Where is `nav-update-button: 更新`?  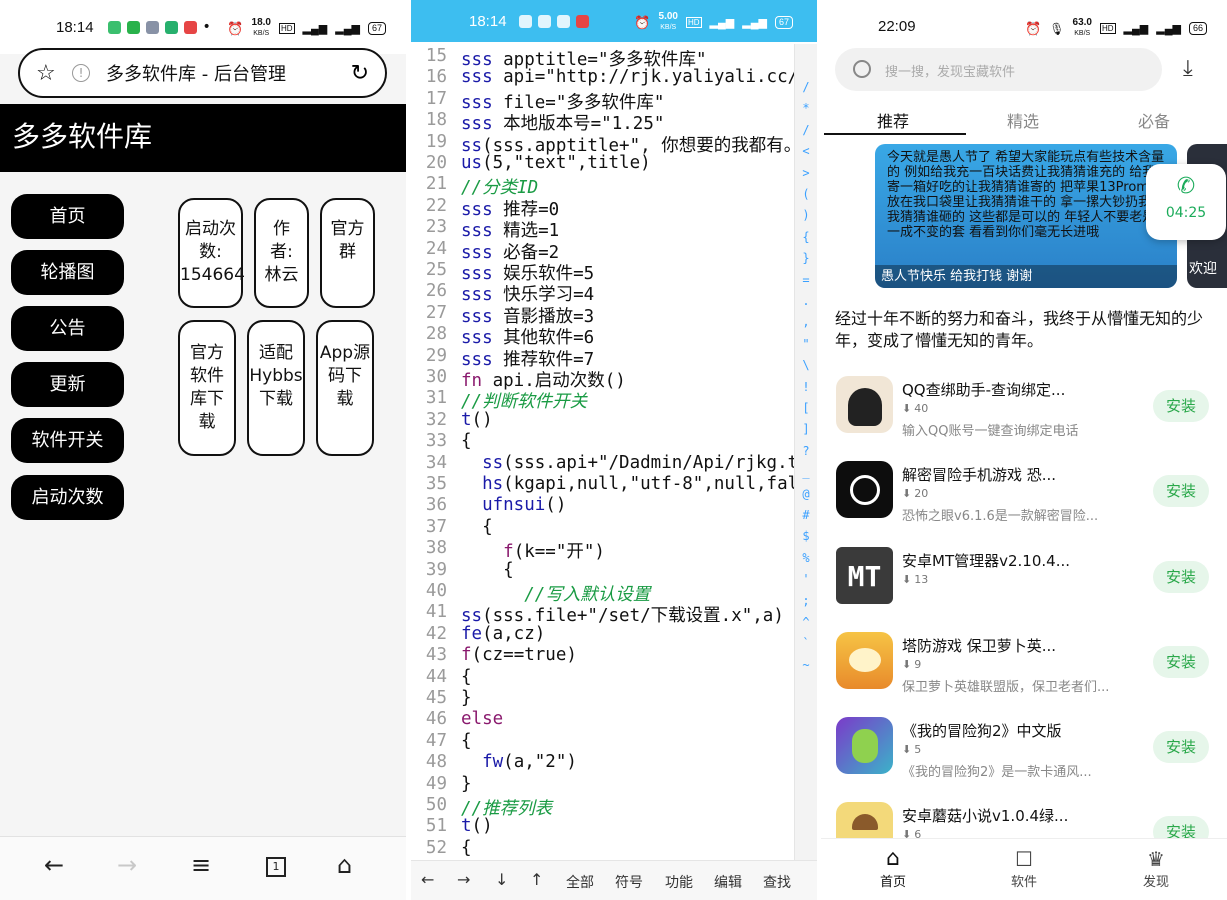
nav-update-button: 更新 is located at coordinates (67, 384).